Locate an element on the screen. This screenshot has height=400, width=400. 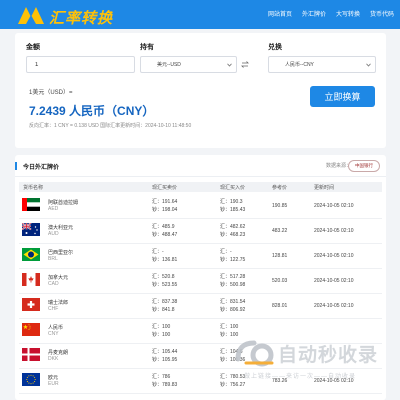
to-currency-select: 人民币--CNY is located at coordinates (322, 64).